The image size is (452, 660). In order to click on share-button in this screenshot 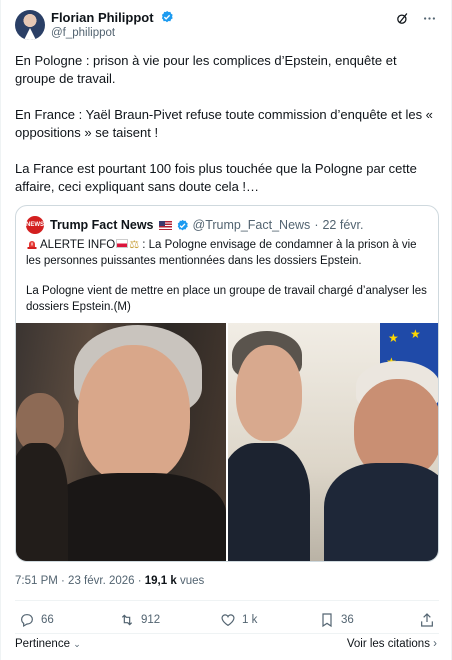, I will do `click(427, 620)`.